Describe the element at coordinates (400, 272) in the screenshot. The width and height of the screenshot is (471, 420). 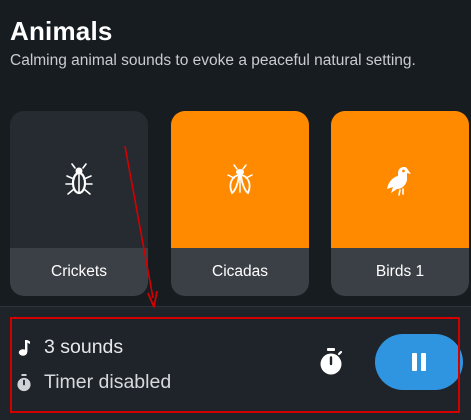
I see `card-label: Birds 1` at that location.